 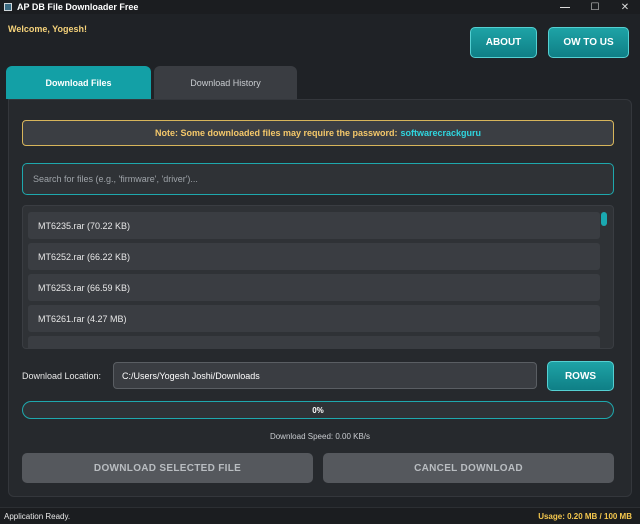 I want to click on list-item: MT6261.rar (4.27 MB), so click(x=314, y=318).